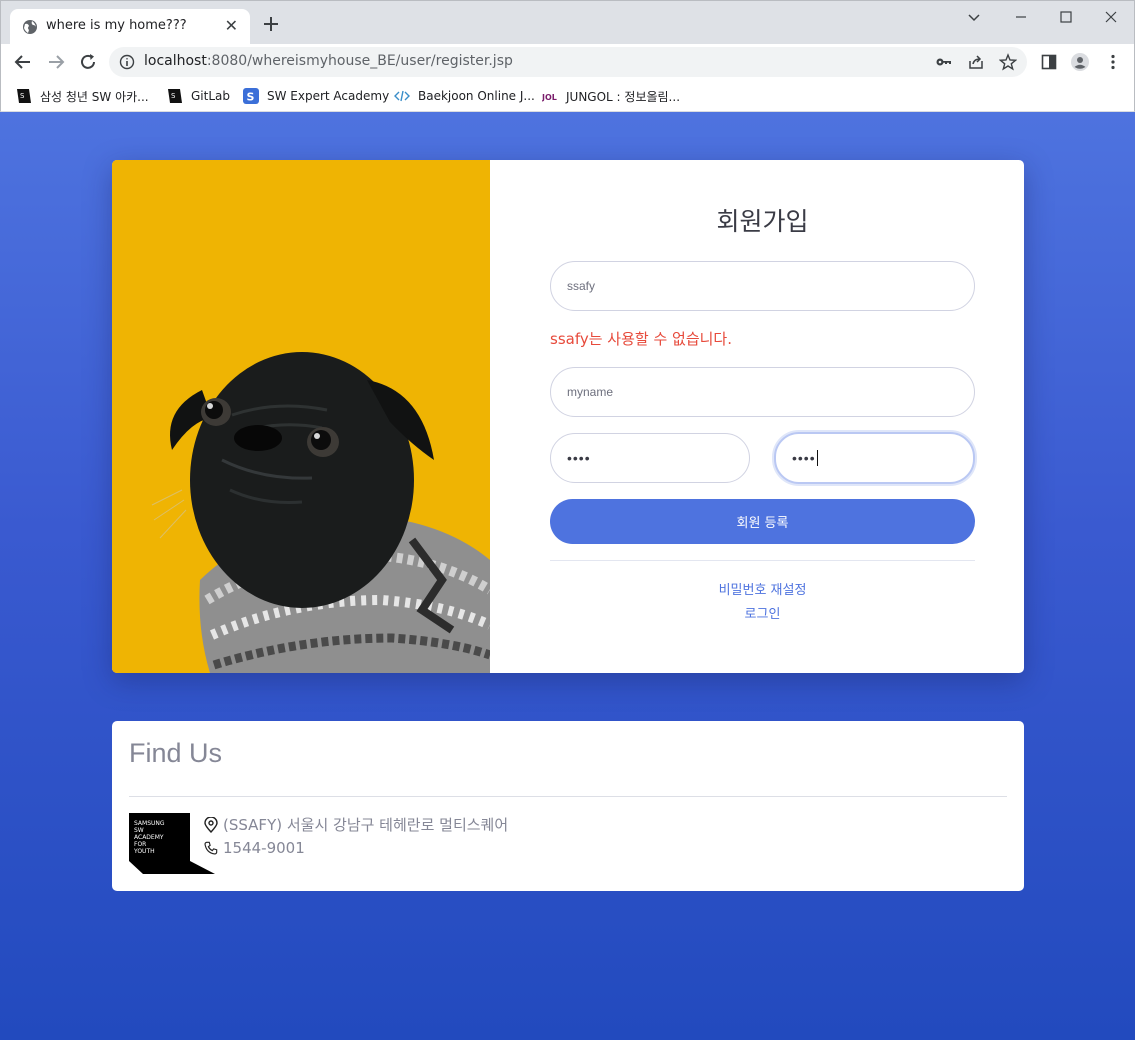  What do you see at coordinates (127, 62) in the screenshot?
I see `site-info-icon` at bounding box center [127, 62].